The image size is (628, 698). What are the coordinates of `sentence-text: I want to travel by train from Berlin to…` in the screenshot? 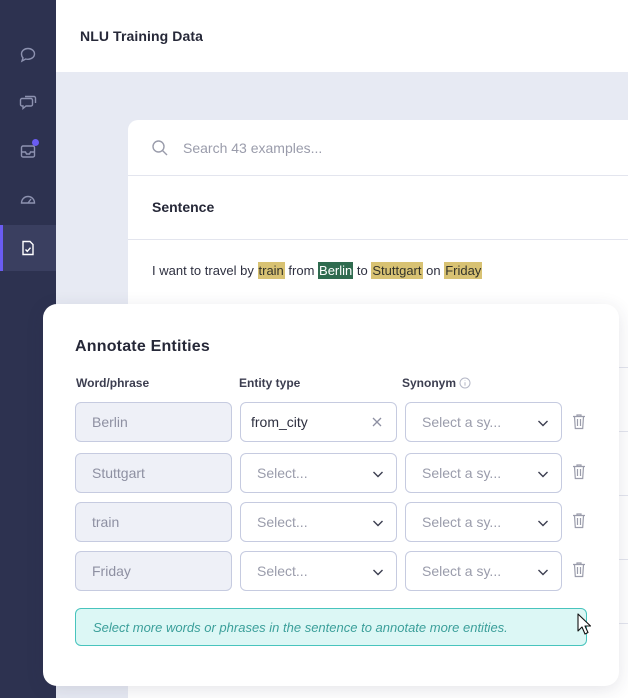 It's located at (317, 270).